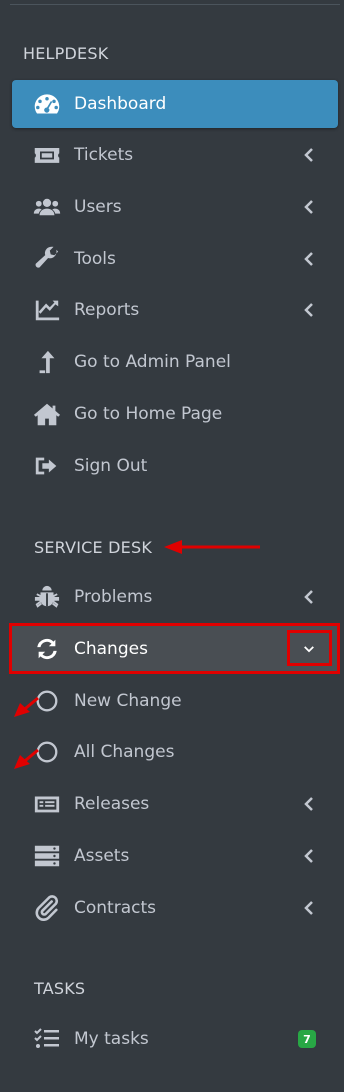 The height and width of the screenshot is (1092, 344). What do you see at coordinates (47, 414) in the screenshot?
I see `home-icon` at bounding box center [47, 414].